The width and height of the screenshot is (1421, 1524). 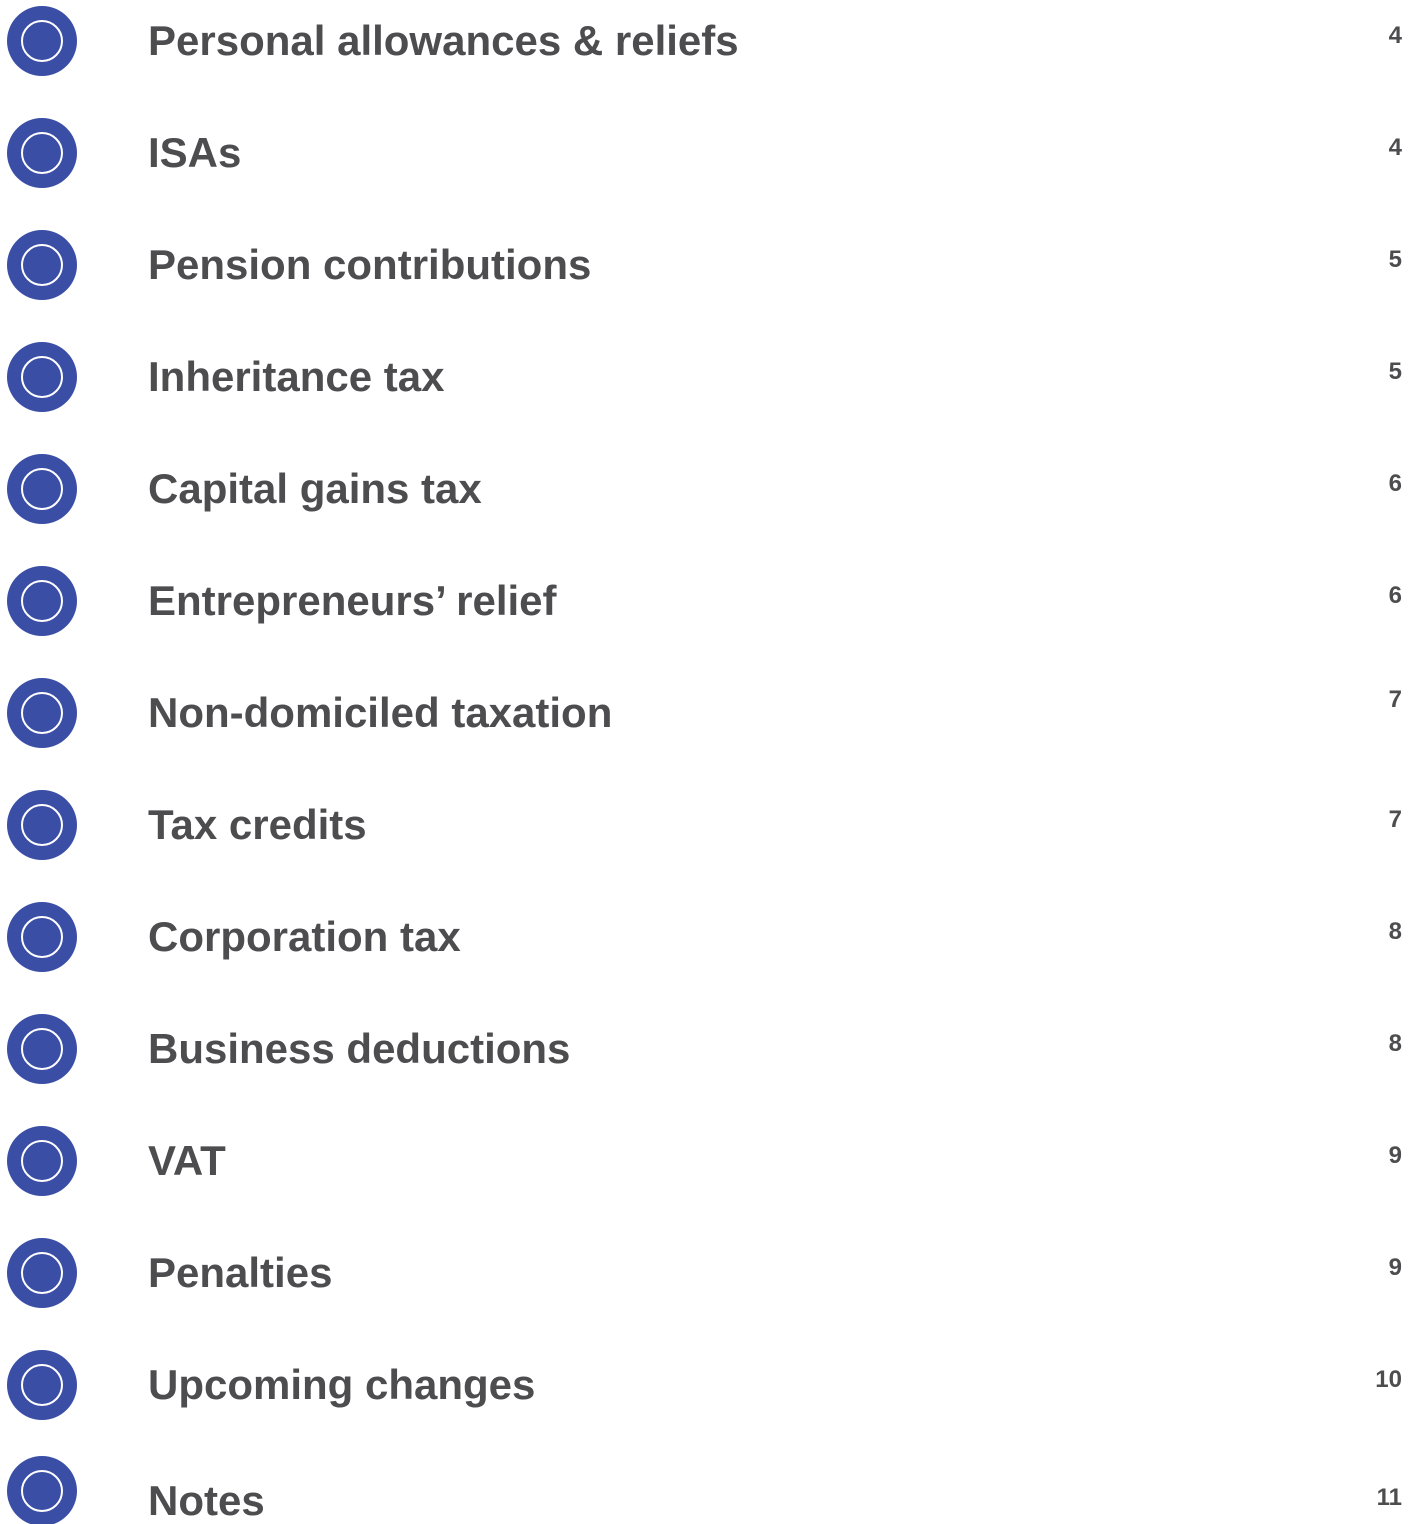 What do you see at coordinates (710, 1484) in the screenshot?
I see `toc-entry-notes: Notes 11` at bounding box center [710, 1484].